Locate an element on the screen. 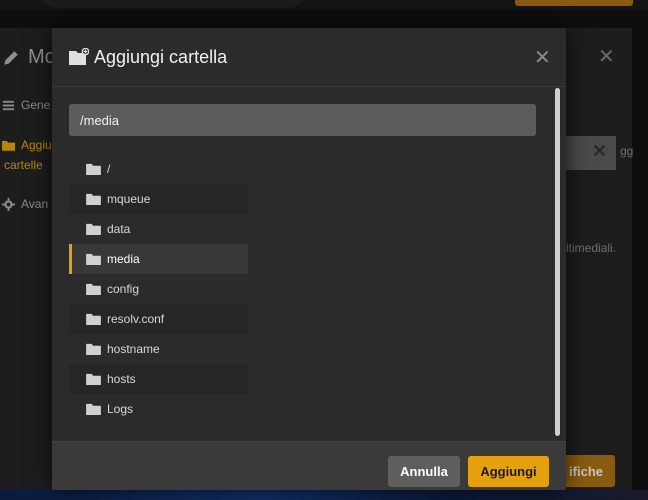  background-close-icon: ✕ is located at coordinates (606, 57).